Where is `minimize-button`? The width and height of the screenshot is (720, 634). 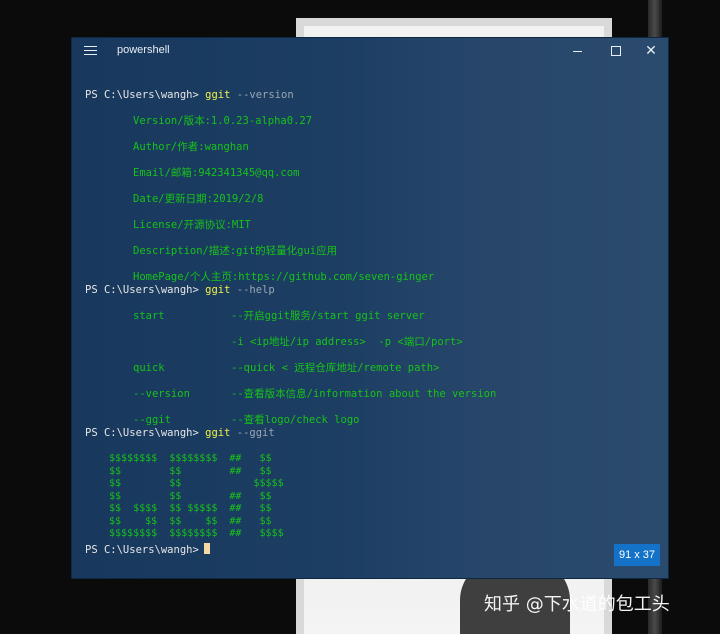 minimize-button is located at coordinates (577, 51).